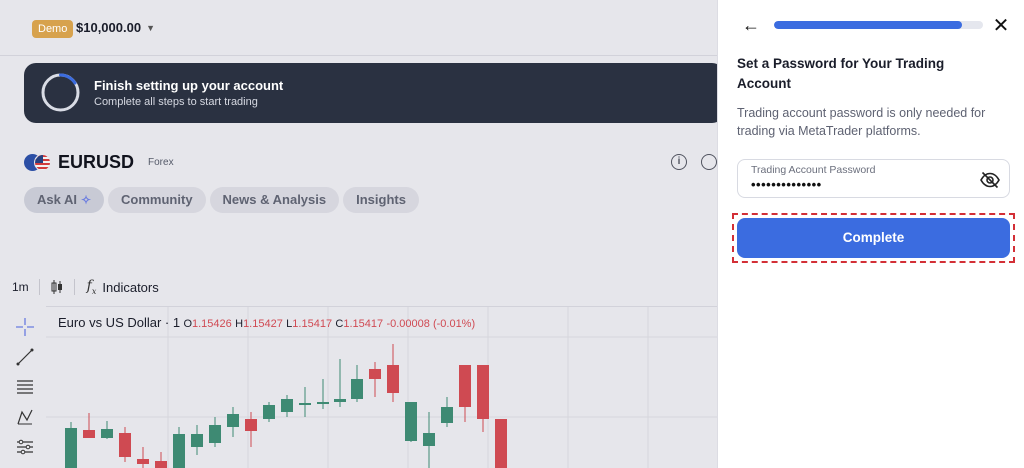 This screenshot has height=468, width=1024. What do you see at coordinates (92, 287) in the screenshot?
I see `indicators-fx-icon: fx` at bounding box center [92, 287].